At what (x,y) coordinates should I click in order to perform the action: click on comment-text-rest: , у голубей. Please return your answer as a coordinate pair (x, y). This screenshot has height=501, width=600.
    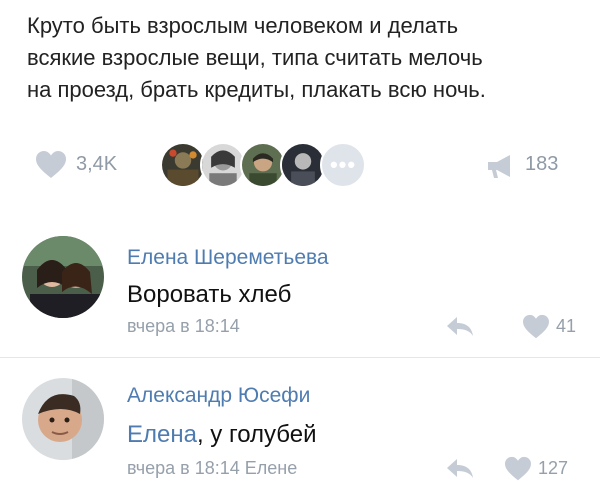
    Looking at the image, I should click on (256, 434).